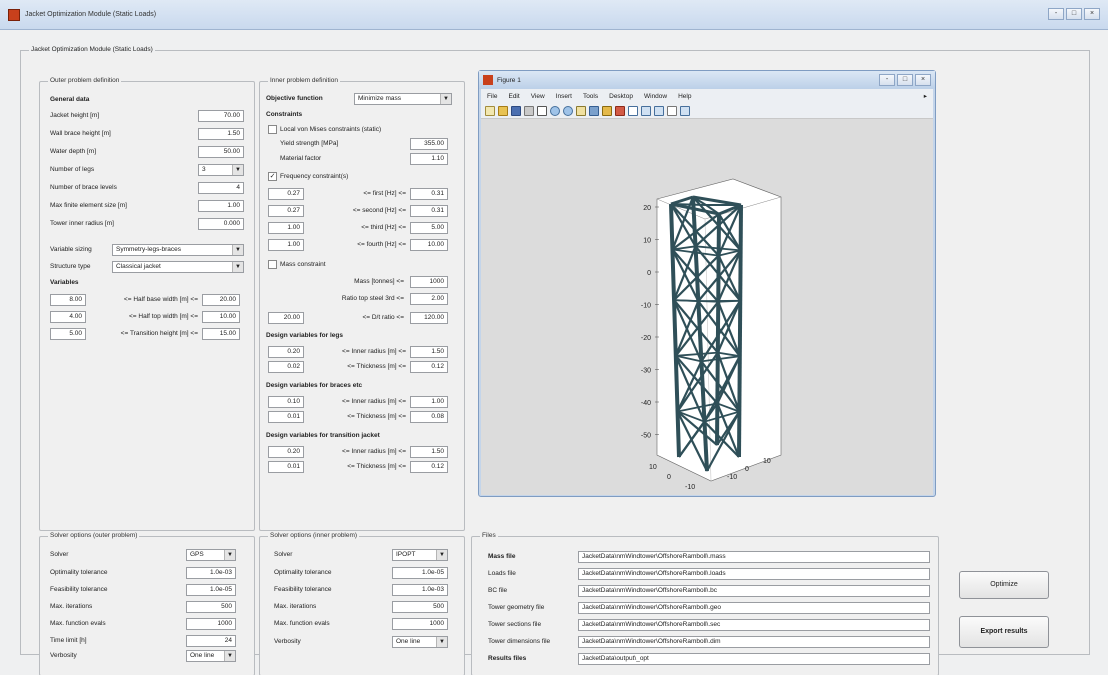  I want to click on menu-view: View, so click(538, 96).